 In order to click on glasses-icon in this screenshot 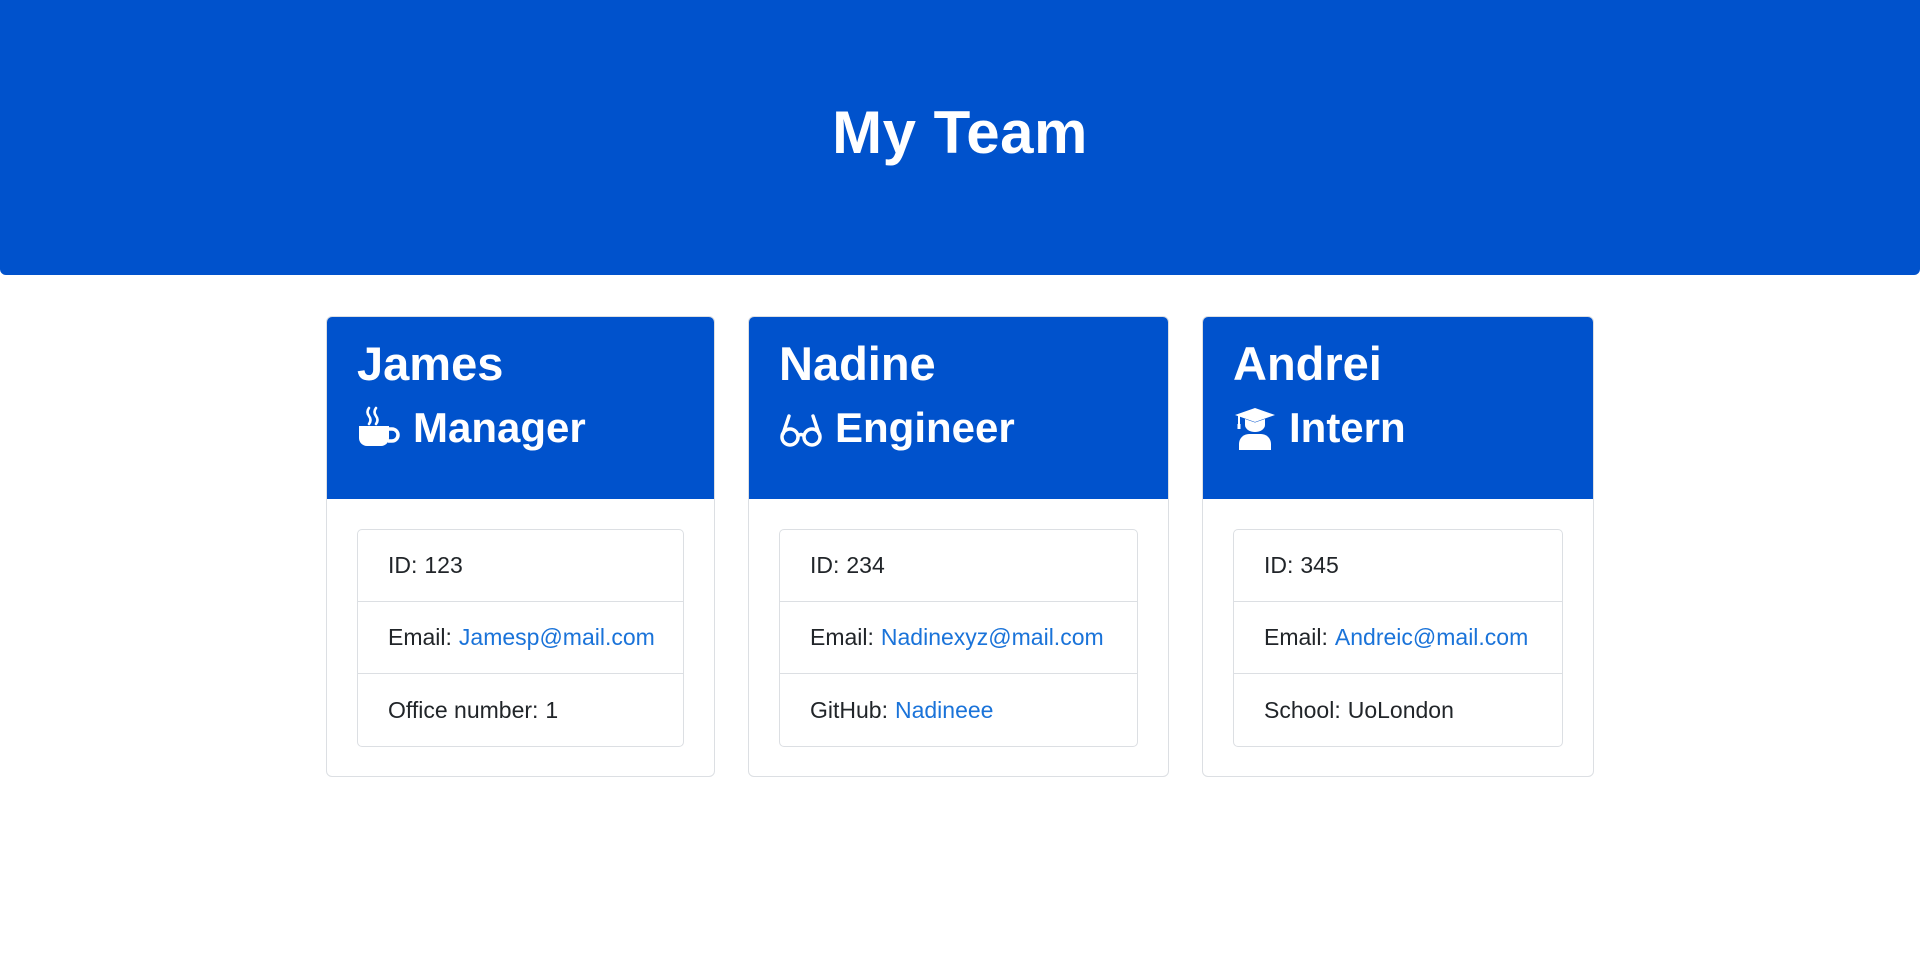, I will do `click(801, 428)`.